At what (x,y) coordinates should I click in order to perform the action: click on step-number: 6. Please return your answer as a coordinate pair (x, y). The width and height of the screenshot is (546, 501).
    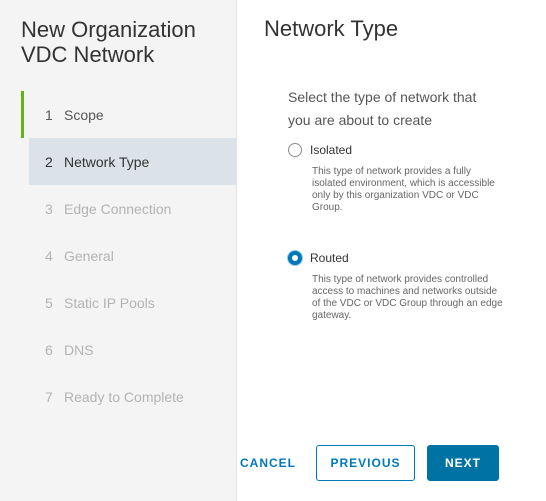
    Looking at the image, I should click on (49, 349).